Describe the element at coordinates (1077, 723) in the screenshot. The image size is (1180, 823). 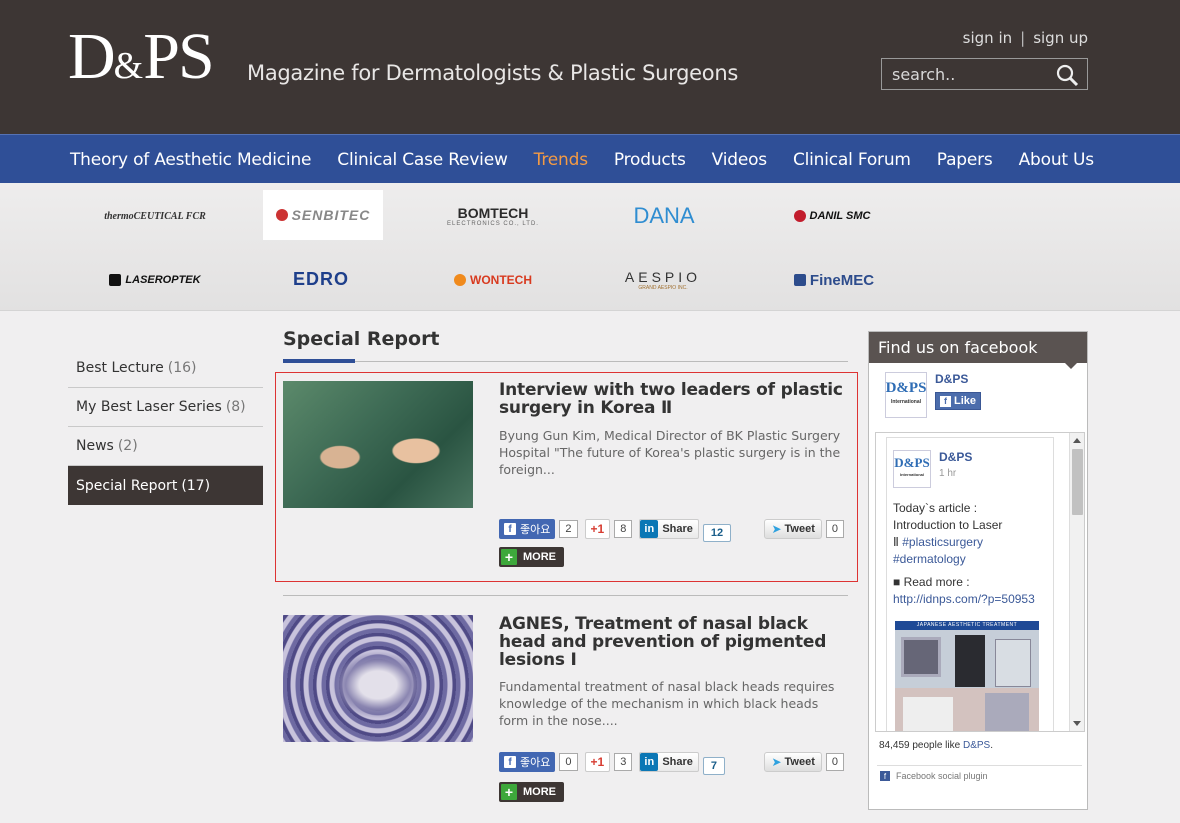
I see `scroll-down-arrow-icon` at that location.